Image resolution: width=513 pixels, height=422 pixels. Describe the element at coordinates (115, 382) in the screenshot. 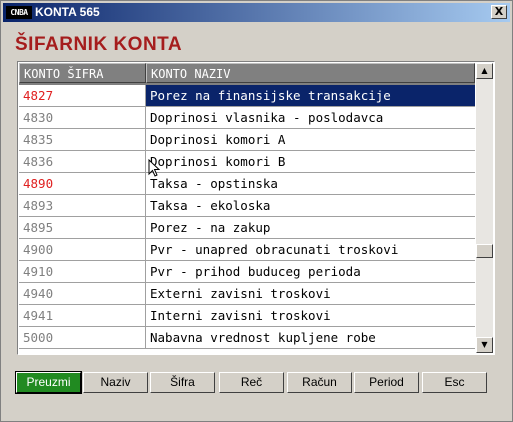

I see `naziv-button: Naziv` at that location.